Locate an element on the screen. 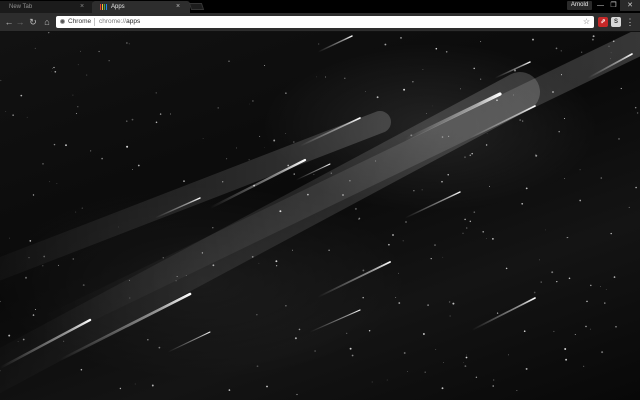 Image resolution: width=640 pixels, height=400 pixels. maximize-button: ❐ is located at coordinates (613, 5).